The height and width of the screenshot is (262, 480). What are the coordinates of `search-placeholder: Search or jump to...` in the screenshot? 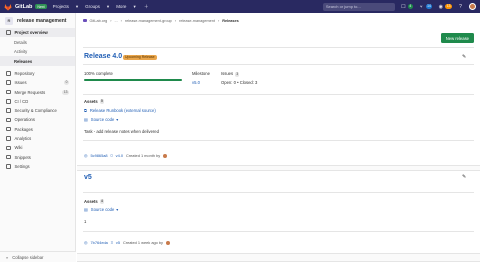 It's located at (343, 6).